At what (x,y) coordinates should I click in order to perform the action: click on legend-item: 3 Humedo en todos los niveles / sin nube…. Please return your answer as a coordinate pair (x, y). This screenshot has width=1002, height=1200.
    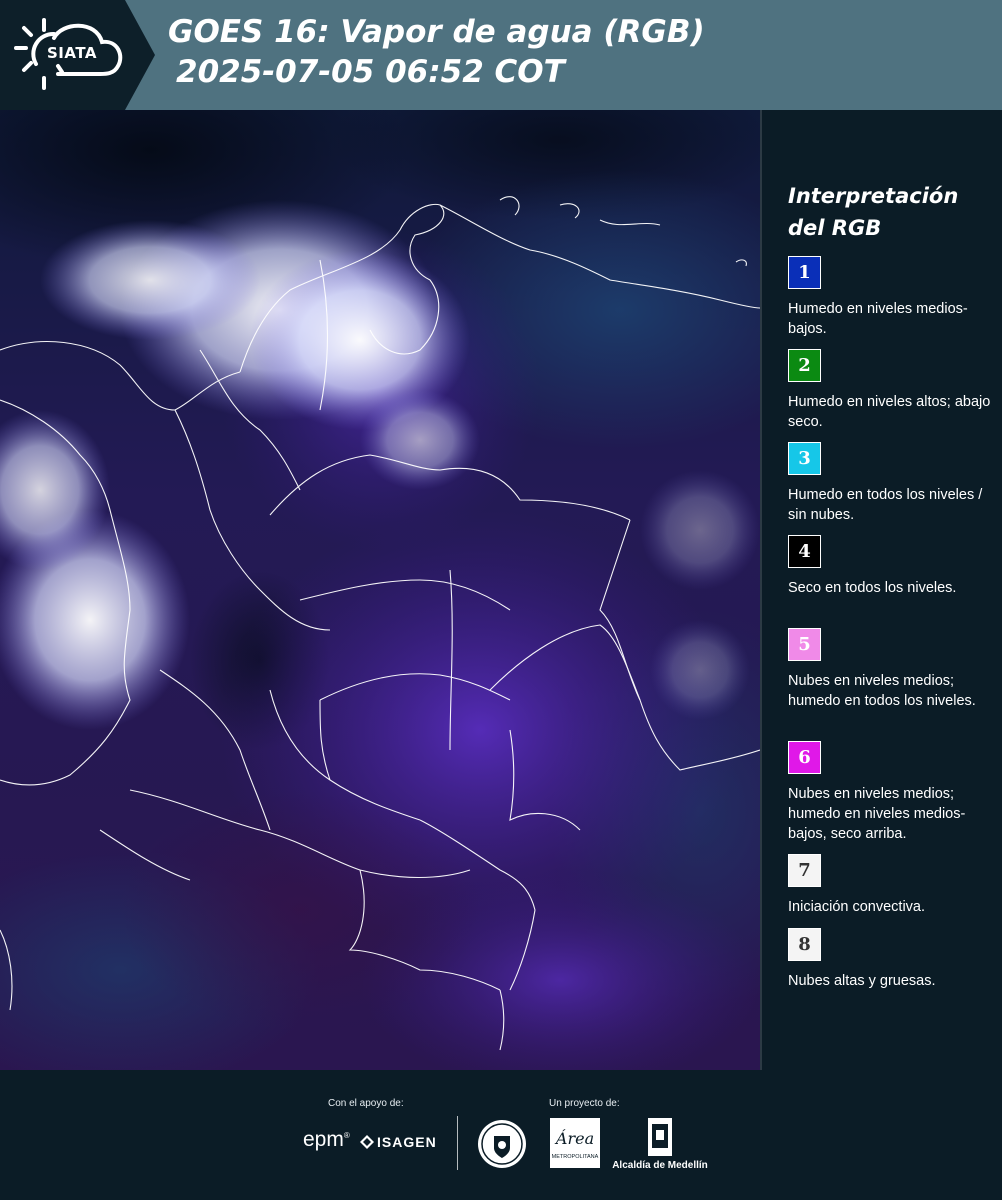
    Looking at the image, I should click on (893, 483).